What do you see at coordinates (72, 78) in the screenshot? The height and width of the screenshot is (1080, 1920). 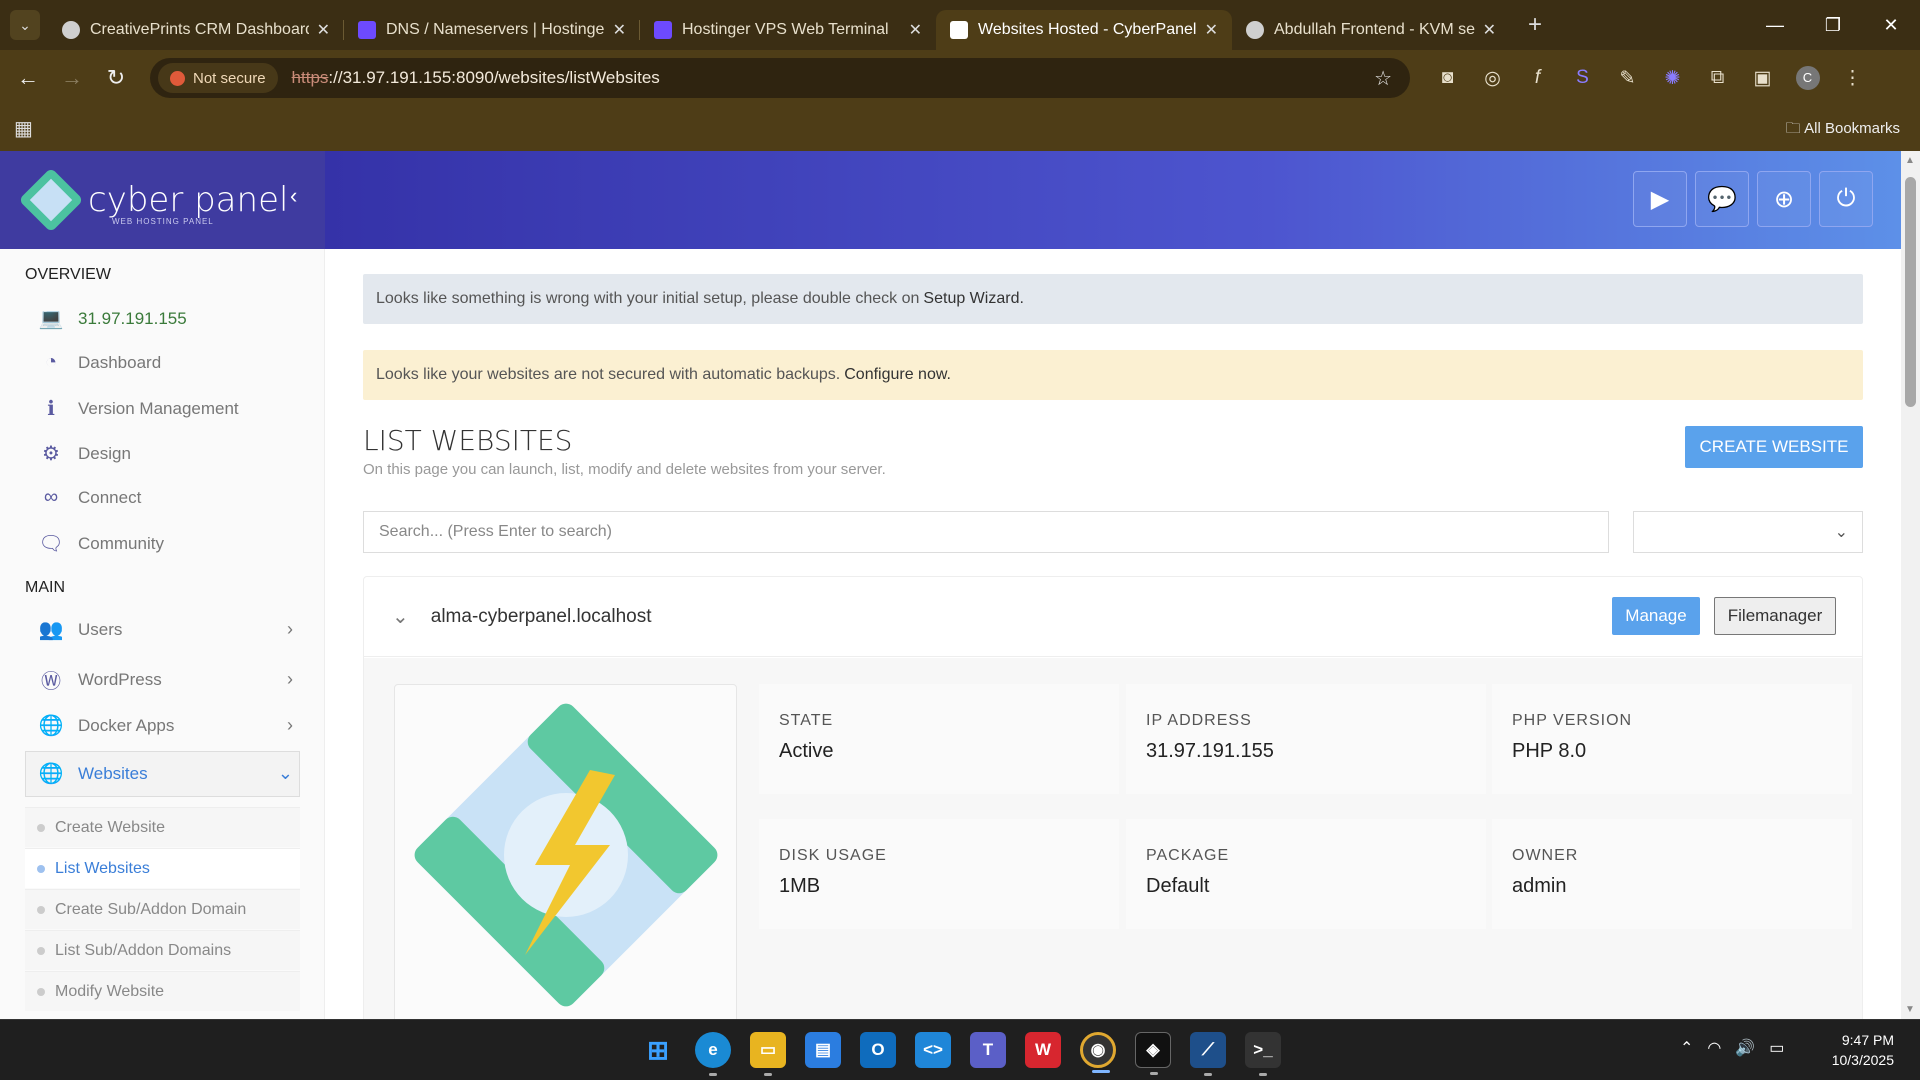 I see `forward-icon: →` at bounding box center [72, 78].